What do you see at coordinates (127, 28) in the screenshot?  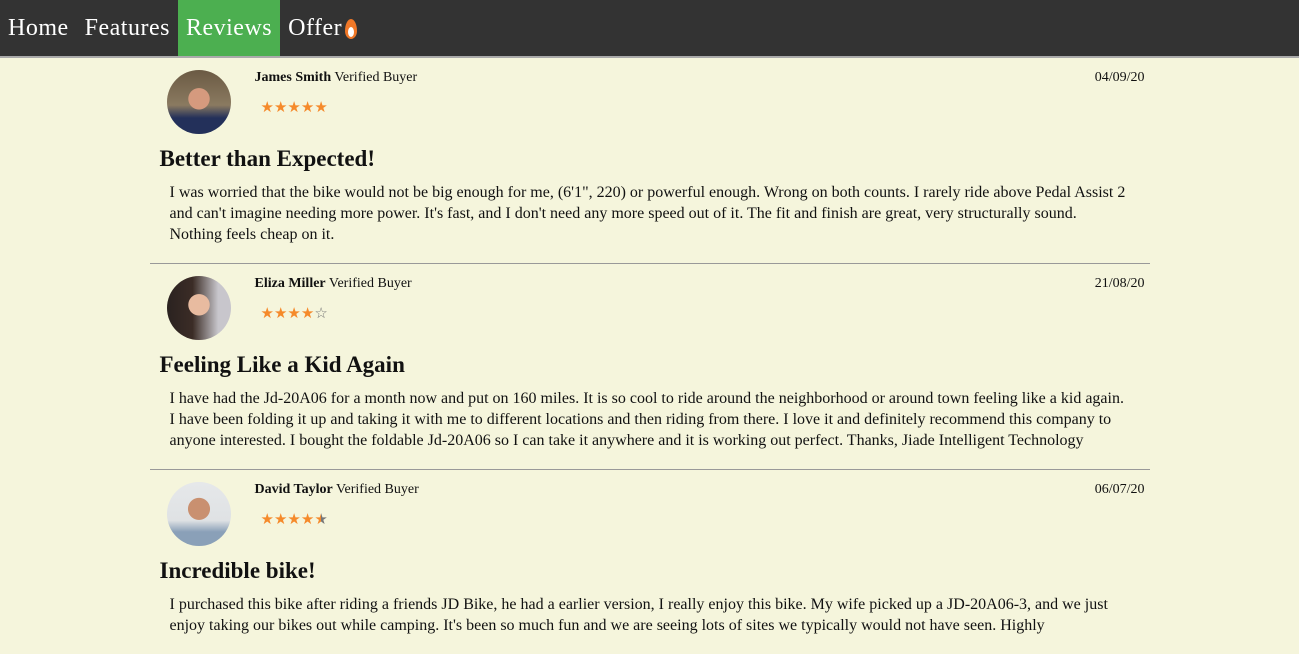 I see `nav-features: Features` at bounding box center [127, 28].